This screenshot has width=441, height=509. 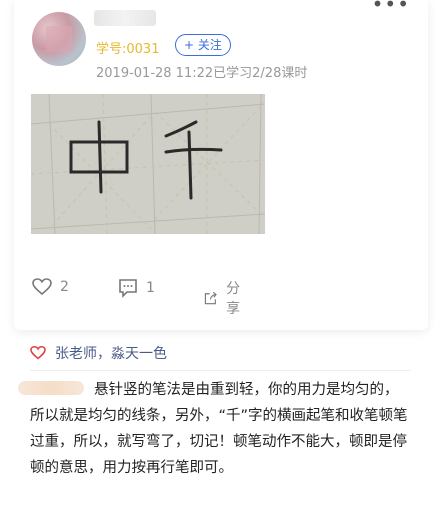 I want to click on username-blurred, so click(x=125, y=18).